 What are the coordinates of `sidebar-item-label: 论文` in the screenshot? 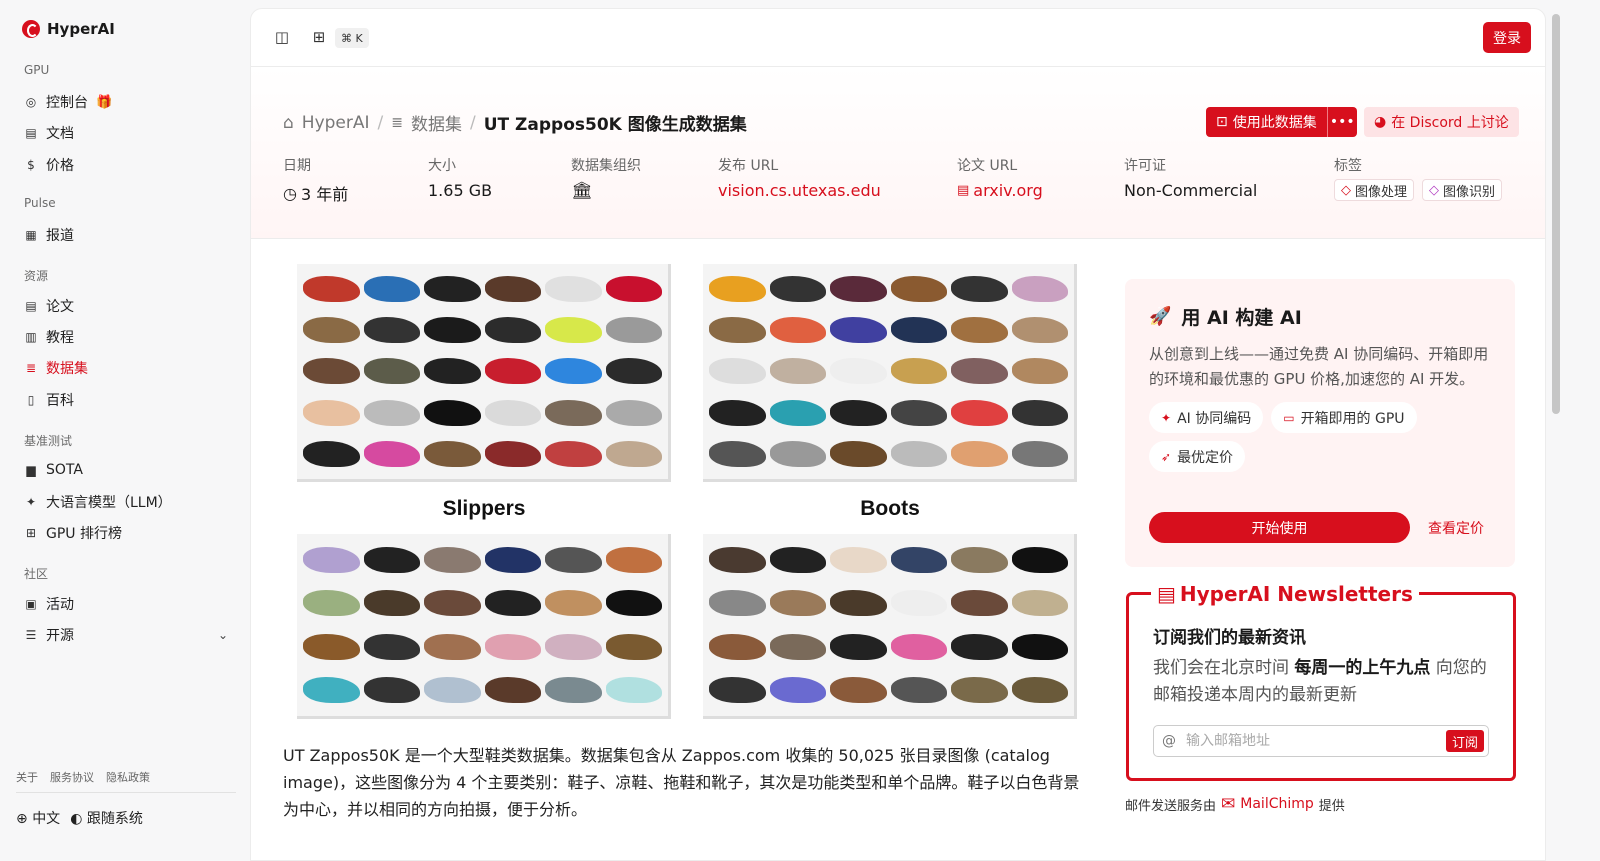 It's located at (60, 307).